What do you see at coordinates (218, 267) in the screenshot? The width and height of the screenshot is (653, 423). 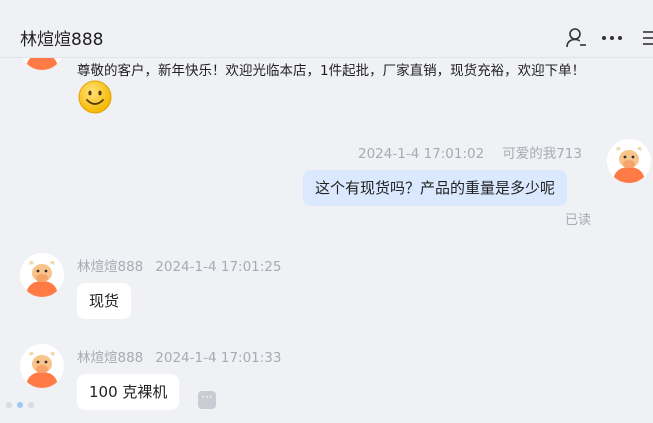 I see `message-timestamp: 2024-1-4 17:01:25` at bounding box center [218, 267].